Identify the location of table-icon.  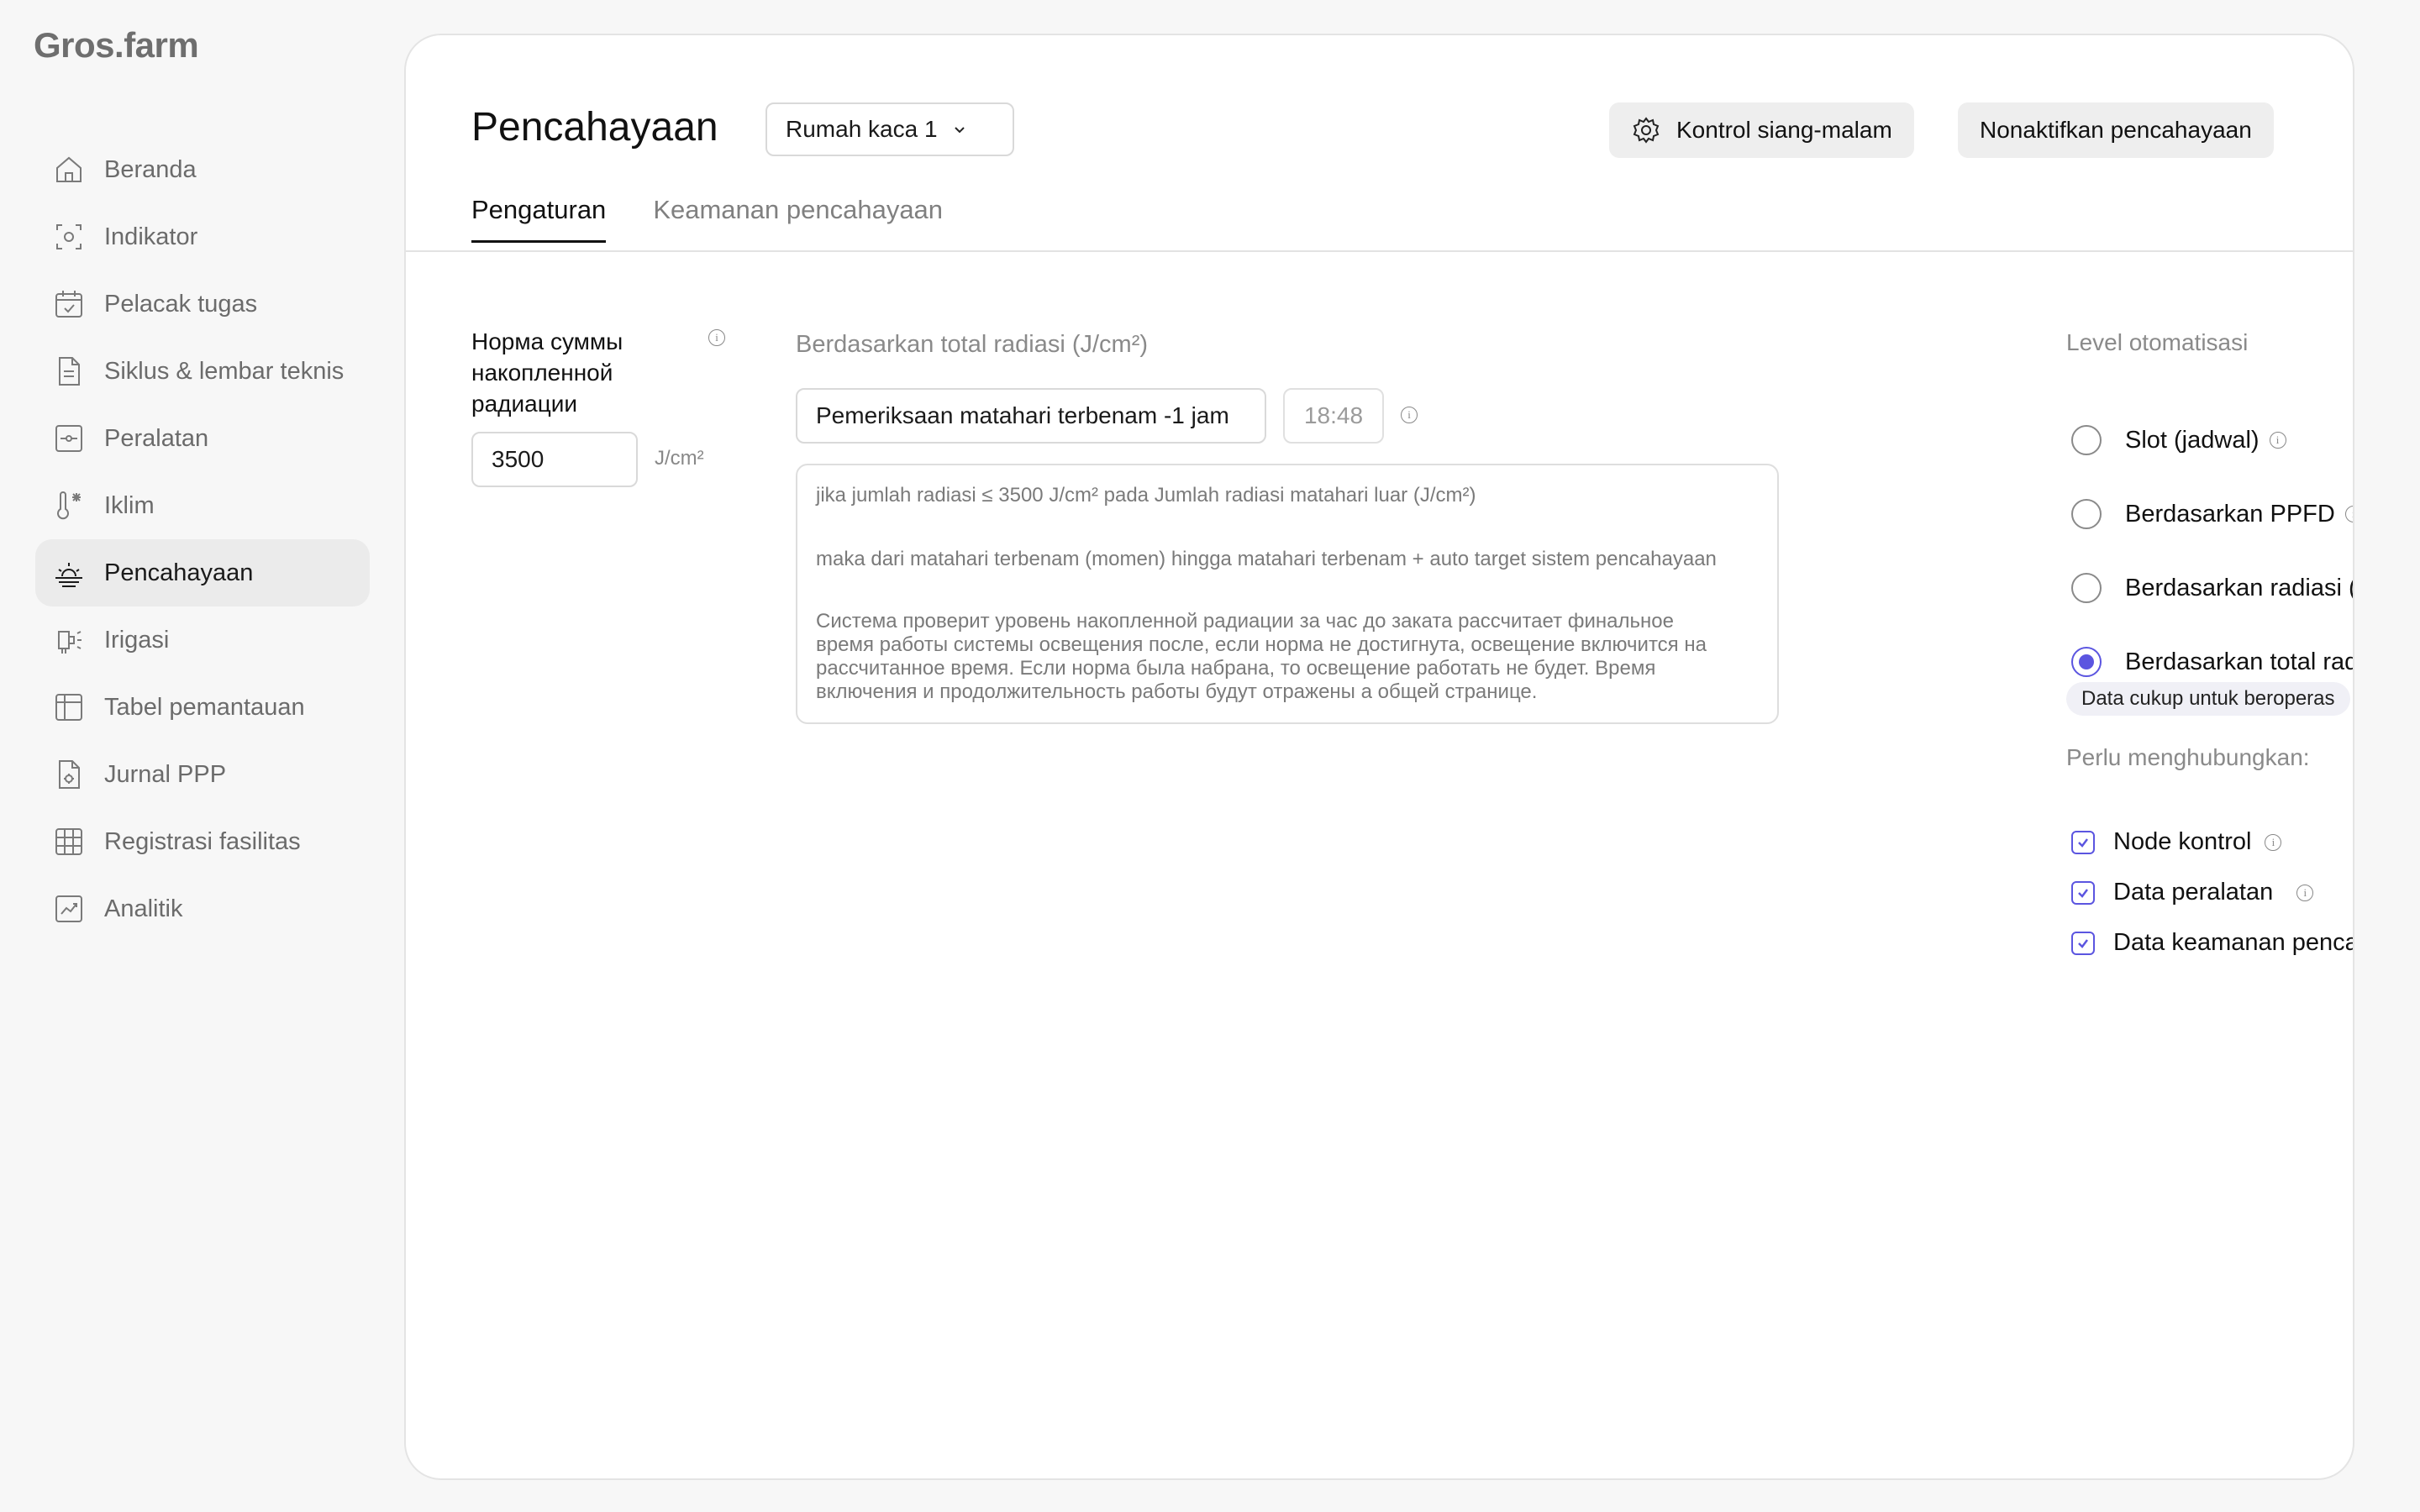
(68, 707).